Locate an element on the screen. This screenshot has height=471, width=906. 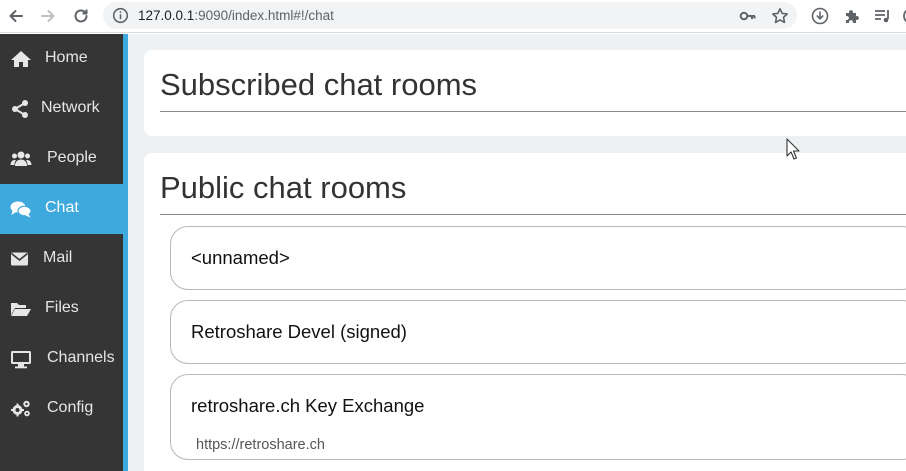
people-icon is located at coordinates (21, 158).